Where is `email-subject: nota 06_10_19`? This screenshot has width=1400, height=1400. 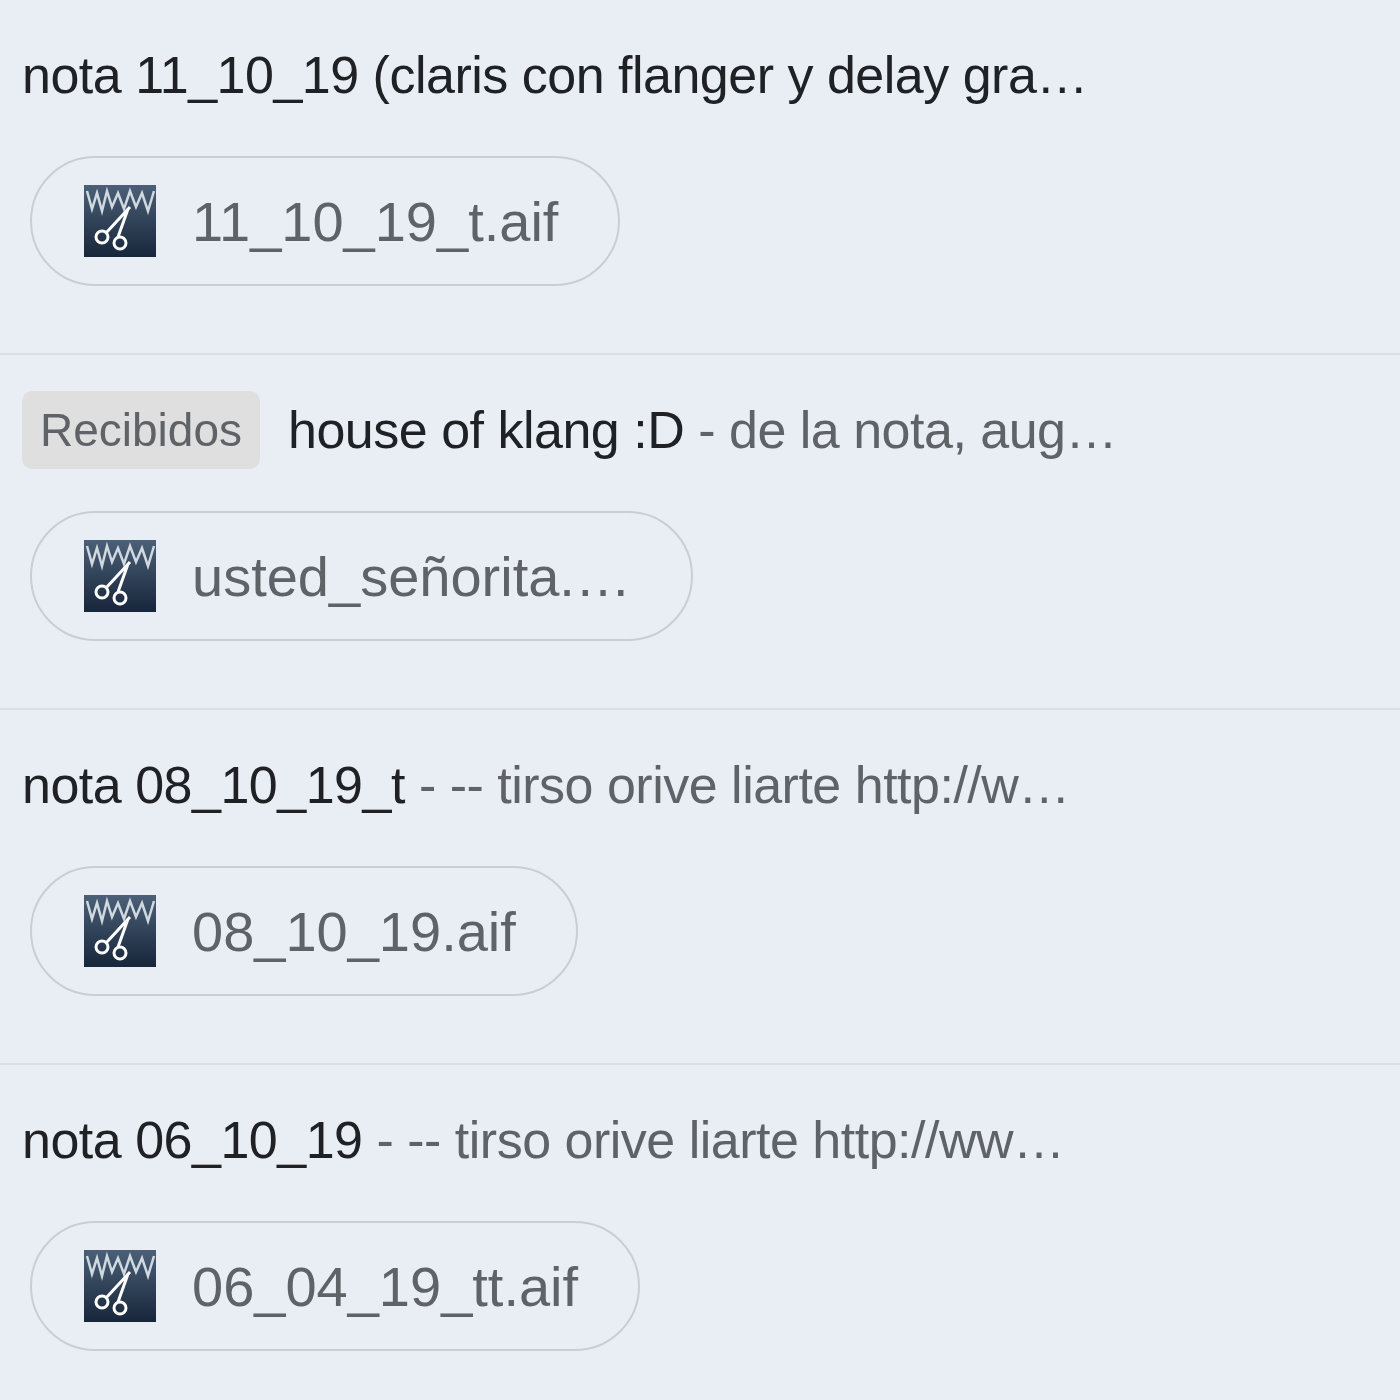 email-subject: nota 06_10_19 is located at coordinates (192, 1140).